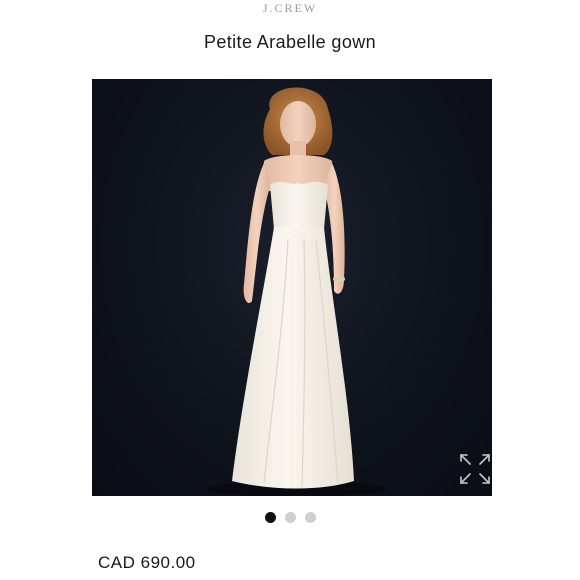 The width and height of the screenshot is (580, 580). What do you see at coordinates (147, 562) in the screenshot?
I see `product-price: CAD 690.00` at bounding box center [147, 562].